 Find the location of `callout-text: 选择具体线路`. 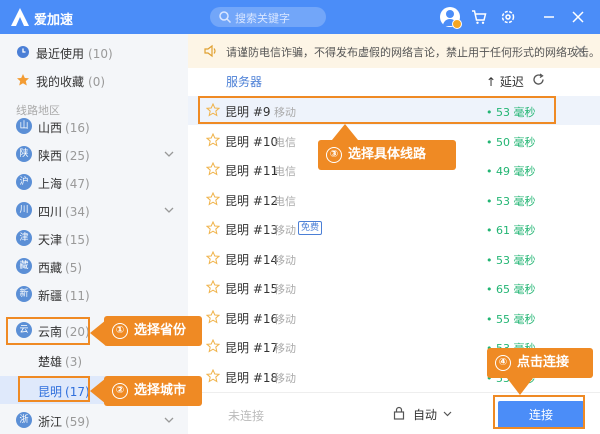

callout-text: 选择具体线路 is located at coordinates (387, 154).